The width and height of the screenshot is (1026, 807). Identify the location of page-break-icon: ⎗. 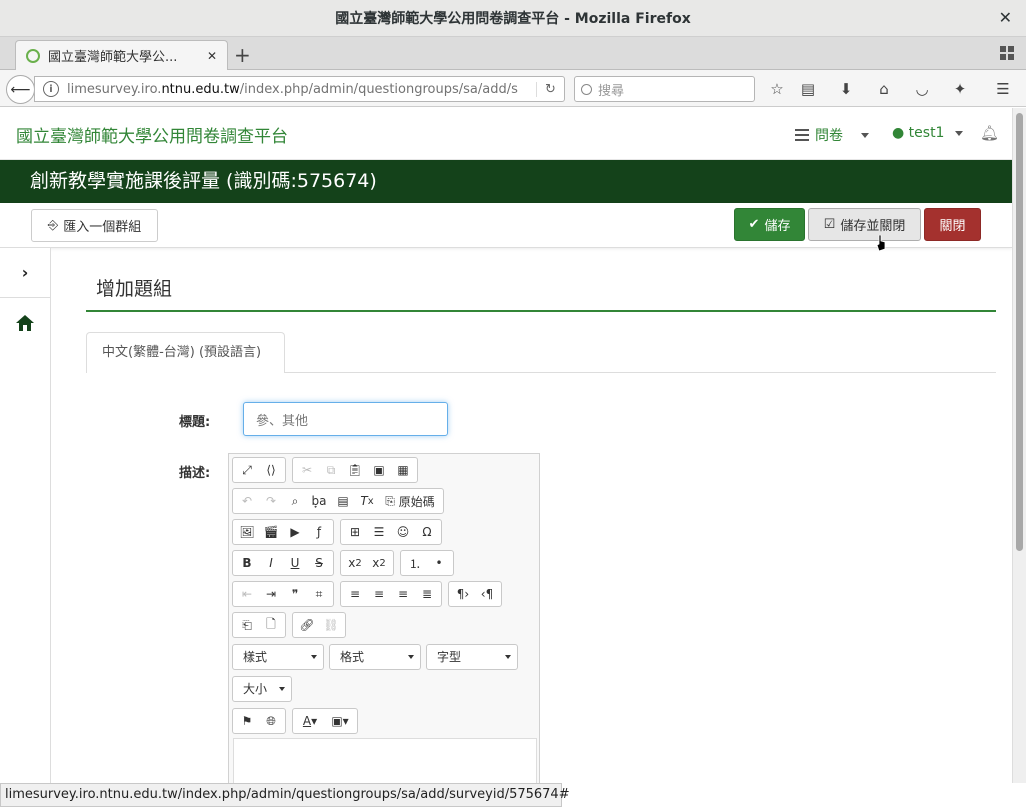
(247, 625).